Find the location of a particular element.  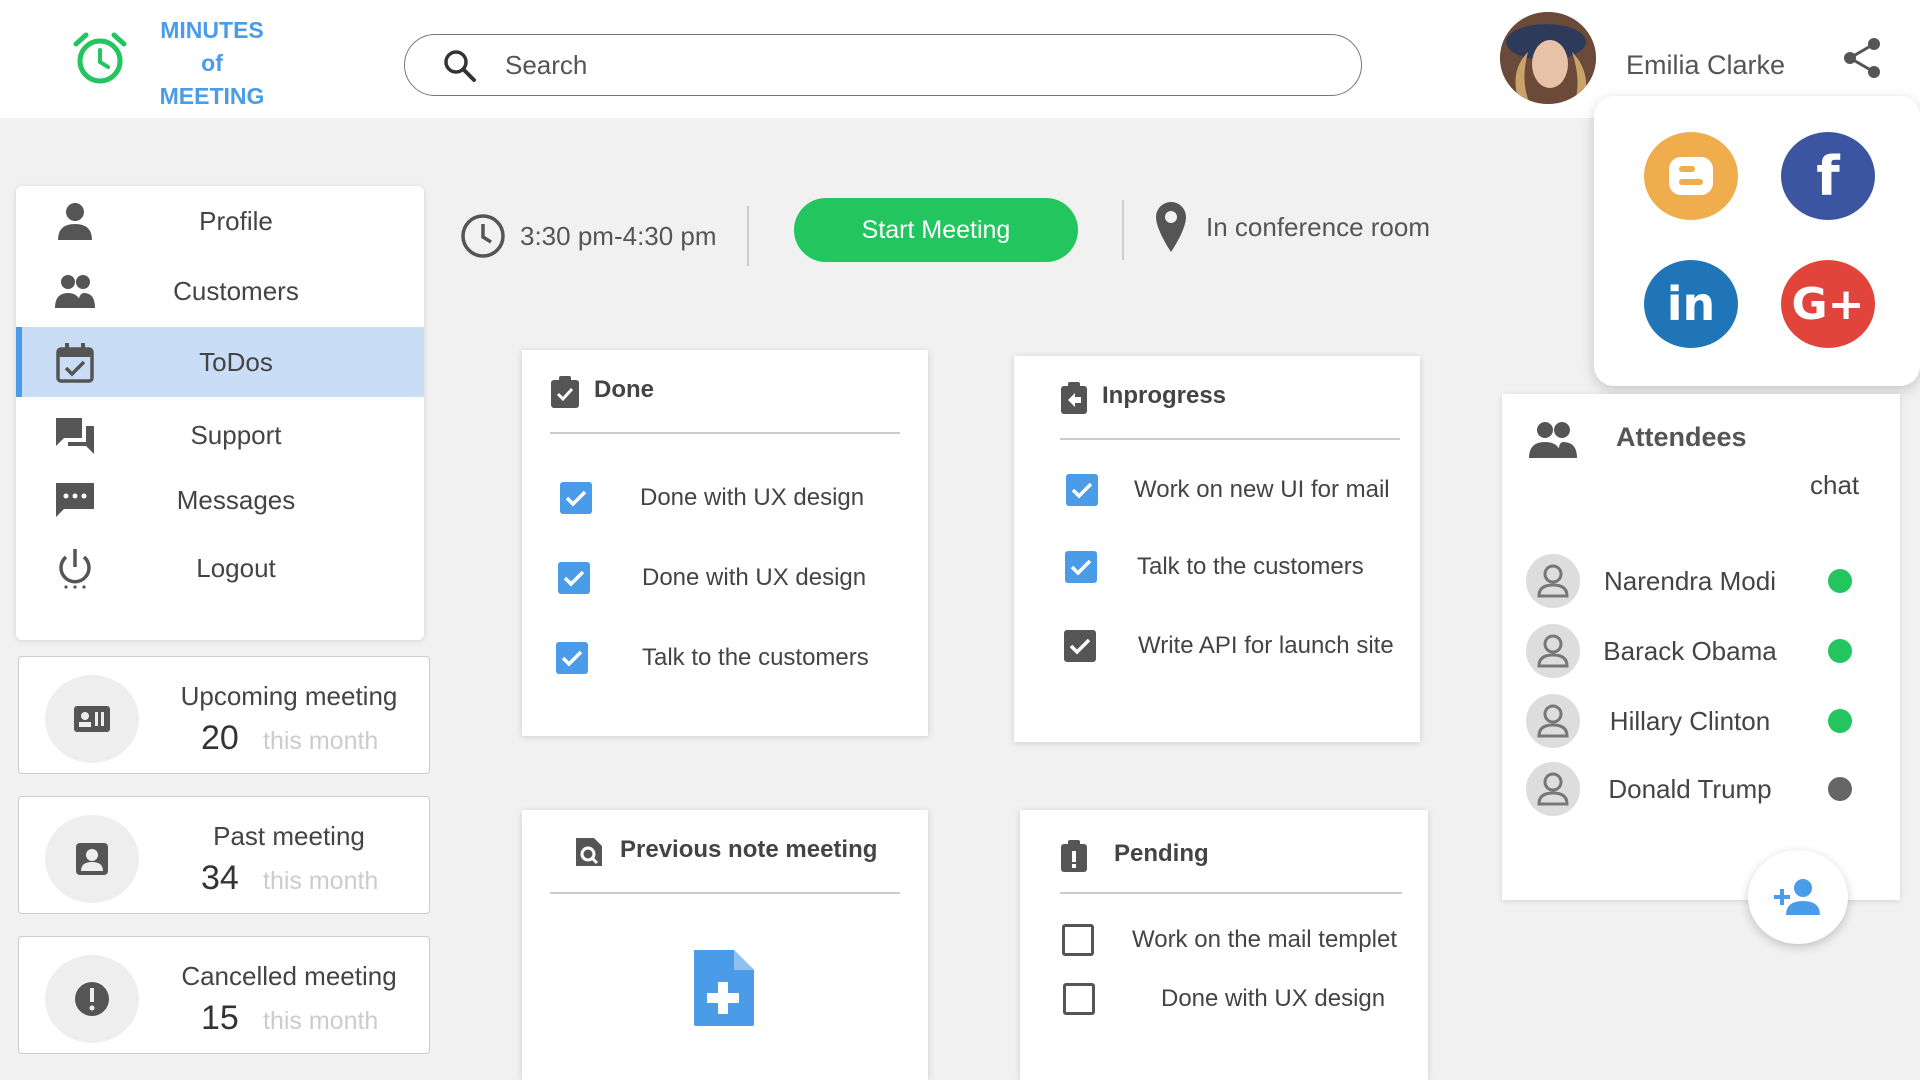

person-icon is located at coordinates (75, 221).